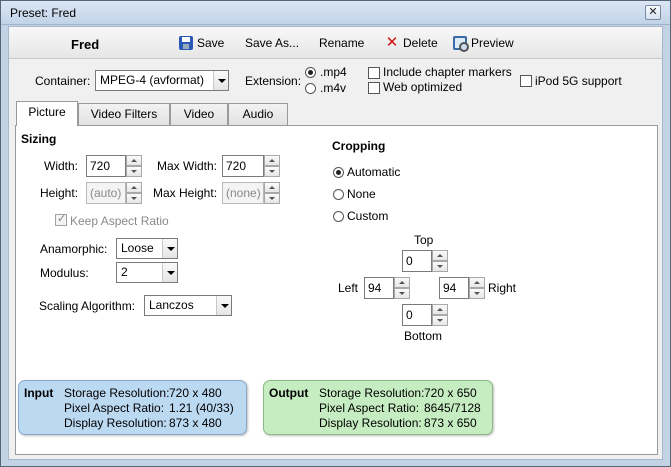 This screenshot has height=467, width=671. What do you see at coordinates (236, 166) in the screenshot?
I see `max-width-value: 720` at bounding box center [236, 166].